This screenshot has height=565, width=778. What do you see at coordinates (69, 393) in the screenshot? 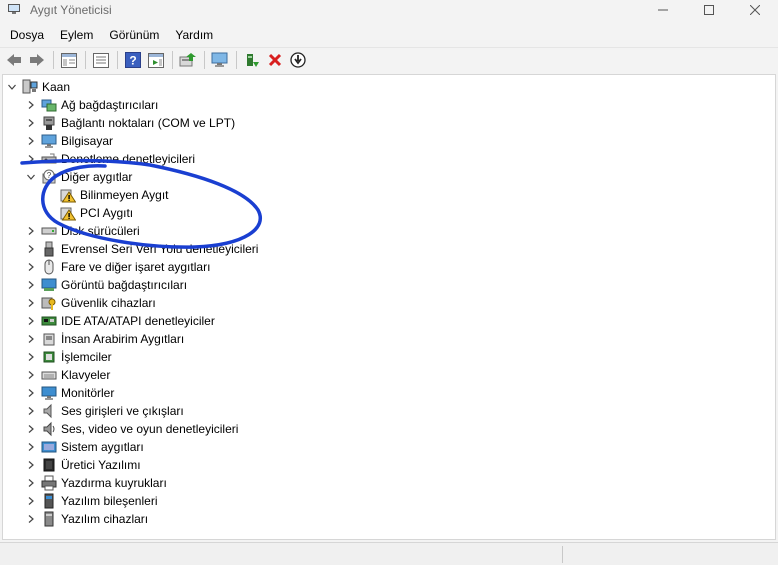
I see `tree-category: Monitörler` at bounding box center [69, 393].